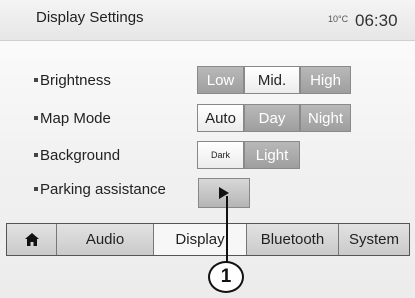 The height and width of the screenshot is (298, 415). I want to click on tab-home, so click(32, 239).